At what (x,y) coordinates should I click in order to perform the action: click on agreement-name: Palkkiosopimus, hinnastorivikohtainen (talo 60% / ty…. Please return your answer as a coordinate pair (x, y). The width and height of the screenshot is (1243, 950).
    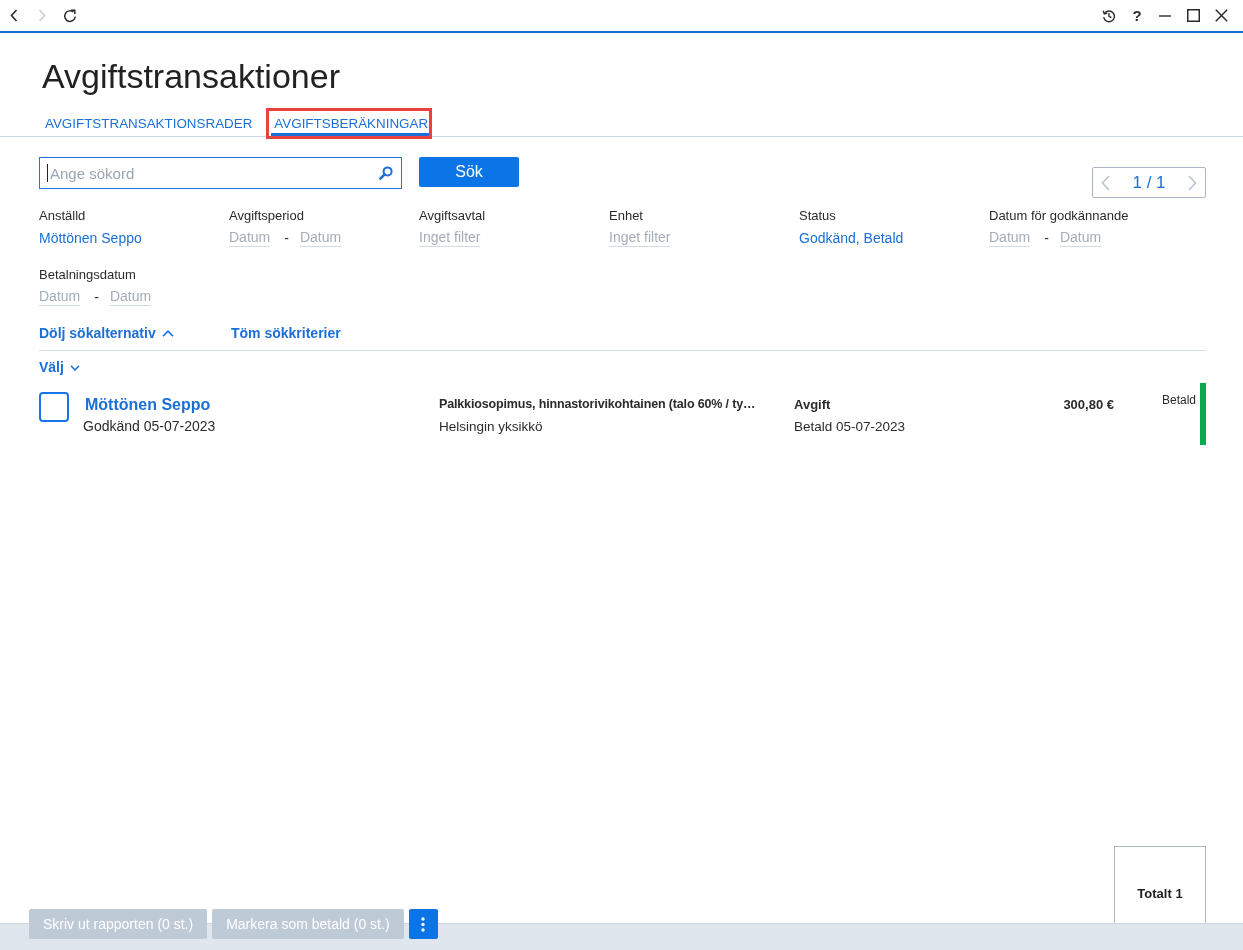
    Looking at the image, I should click on (597, 404).